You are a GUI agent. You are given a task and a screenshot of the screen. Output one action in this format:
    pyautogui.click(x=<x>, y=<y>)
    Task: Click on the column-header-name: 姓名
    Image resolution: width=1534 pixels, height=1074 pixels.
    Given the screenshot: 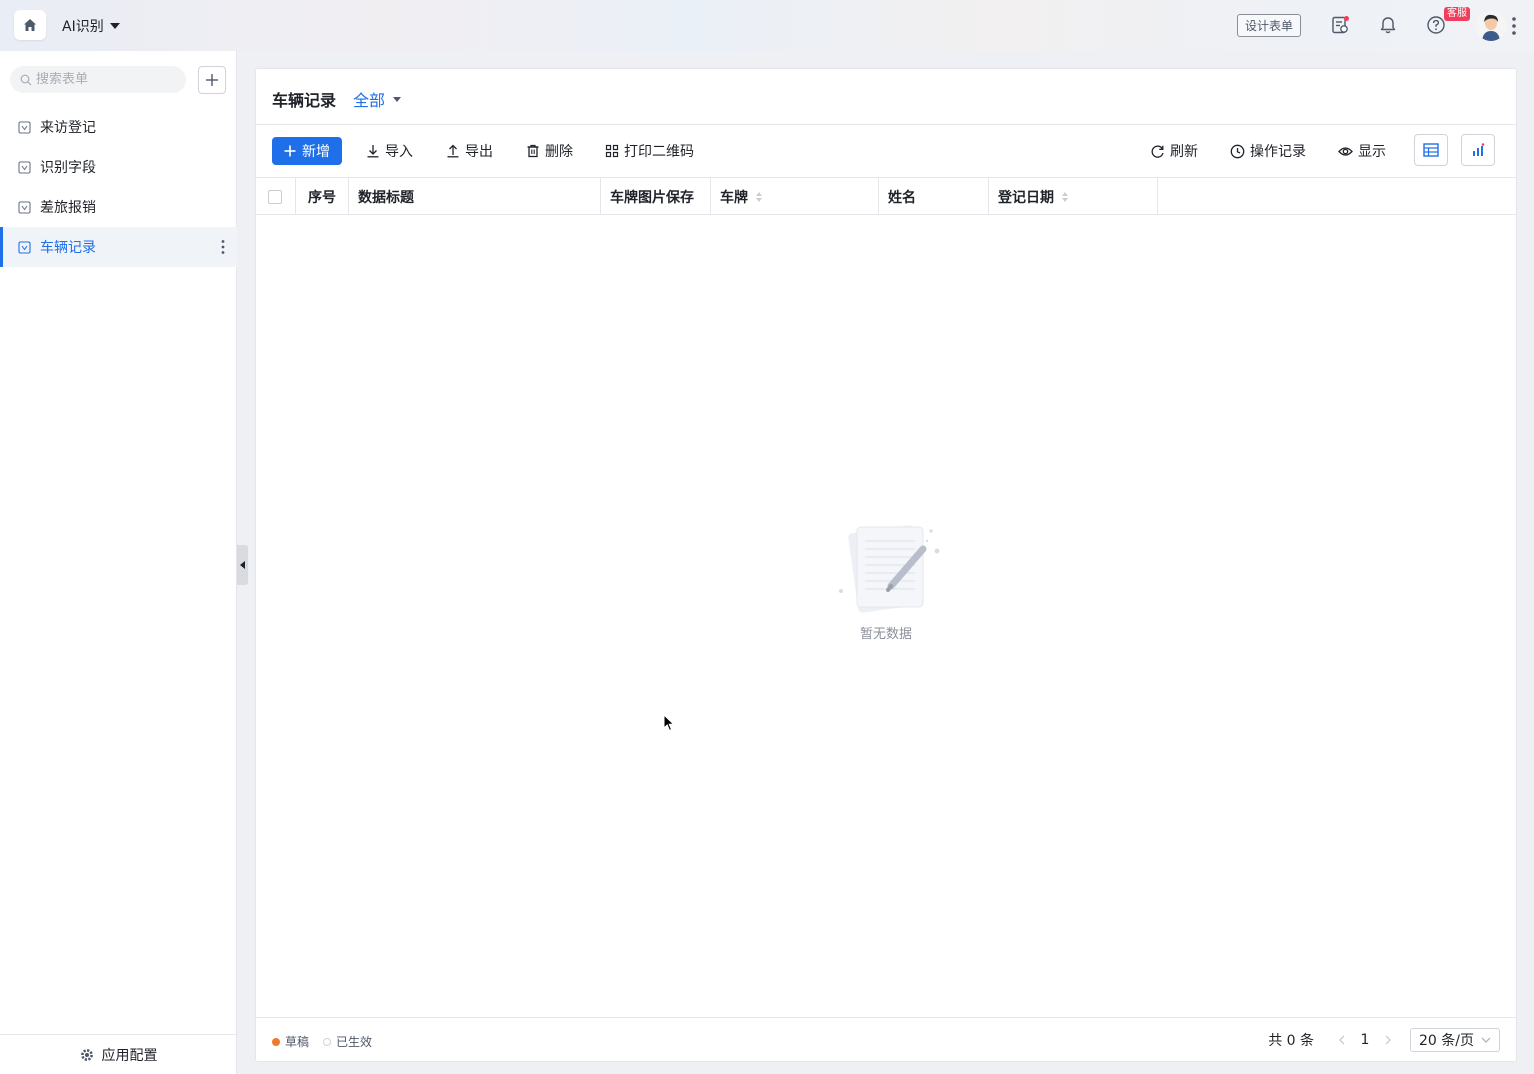 What is the action you would take?
    pyautogui.click(x=934, y=196)
    